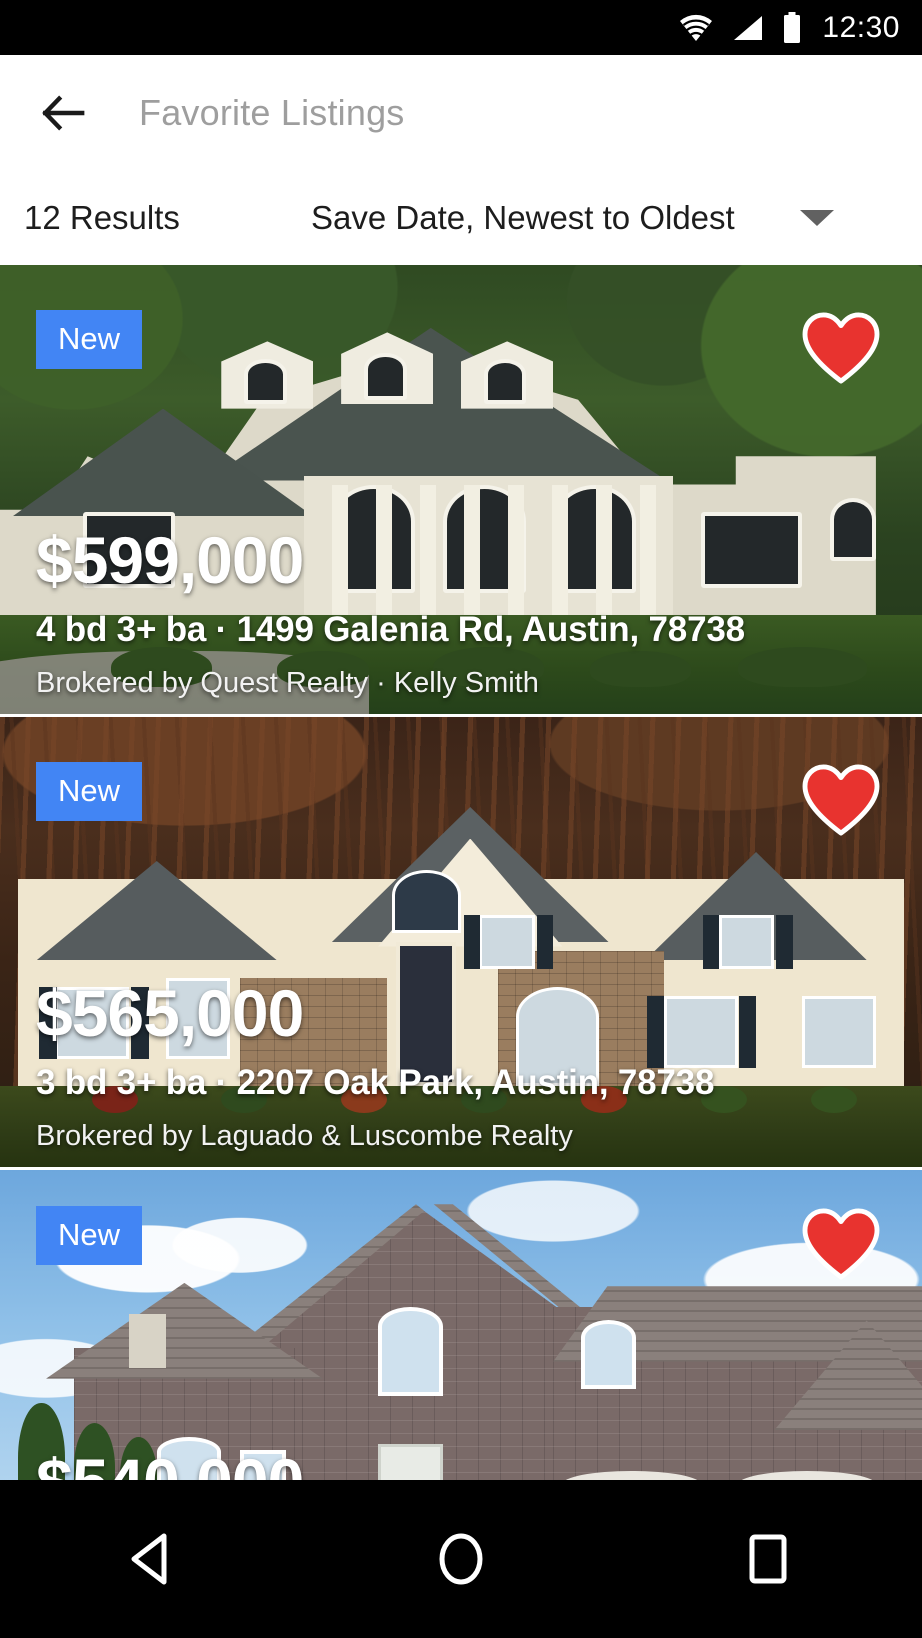 This screenshot has width=922, height=1638. I want to click on back-arrow-icon, so click(63, 113).